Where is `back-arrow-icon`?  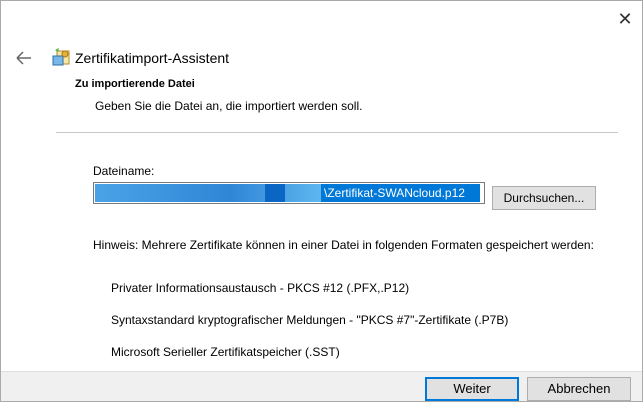
back-arrow-icon is located at coordinates (25, 59).